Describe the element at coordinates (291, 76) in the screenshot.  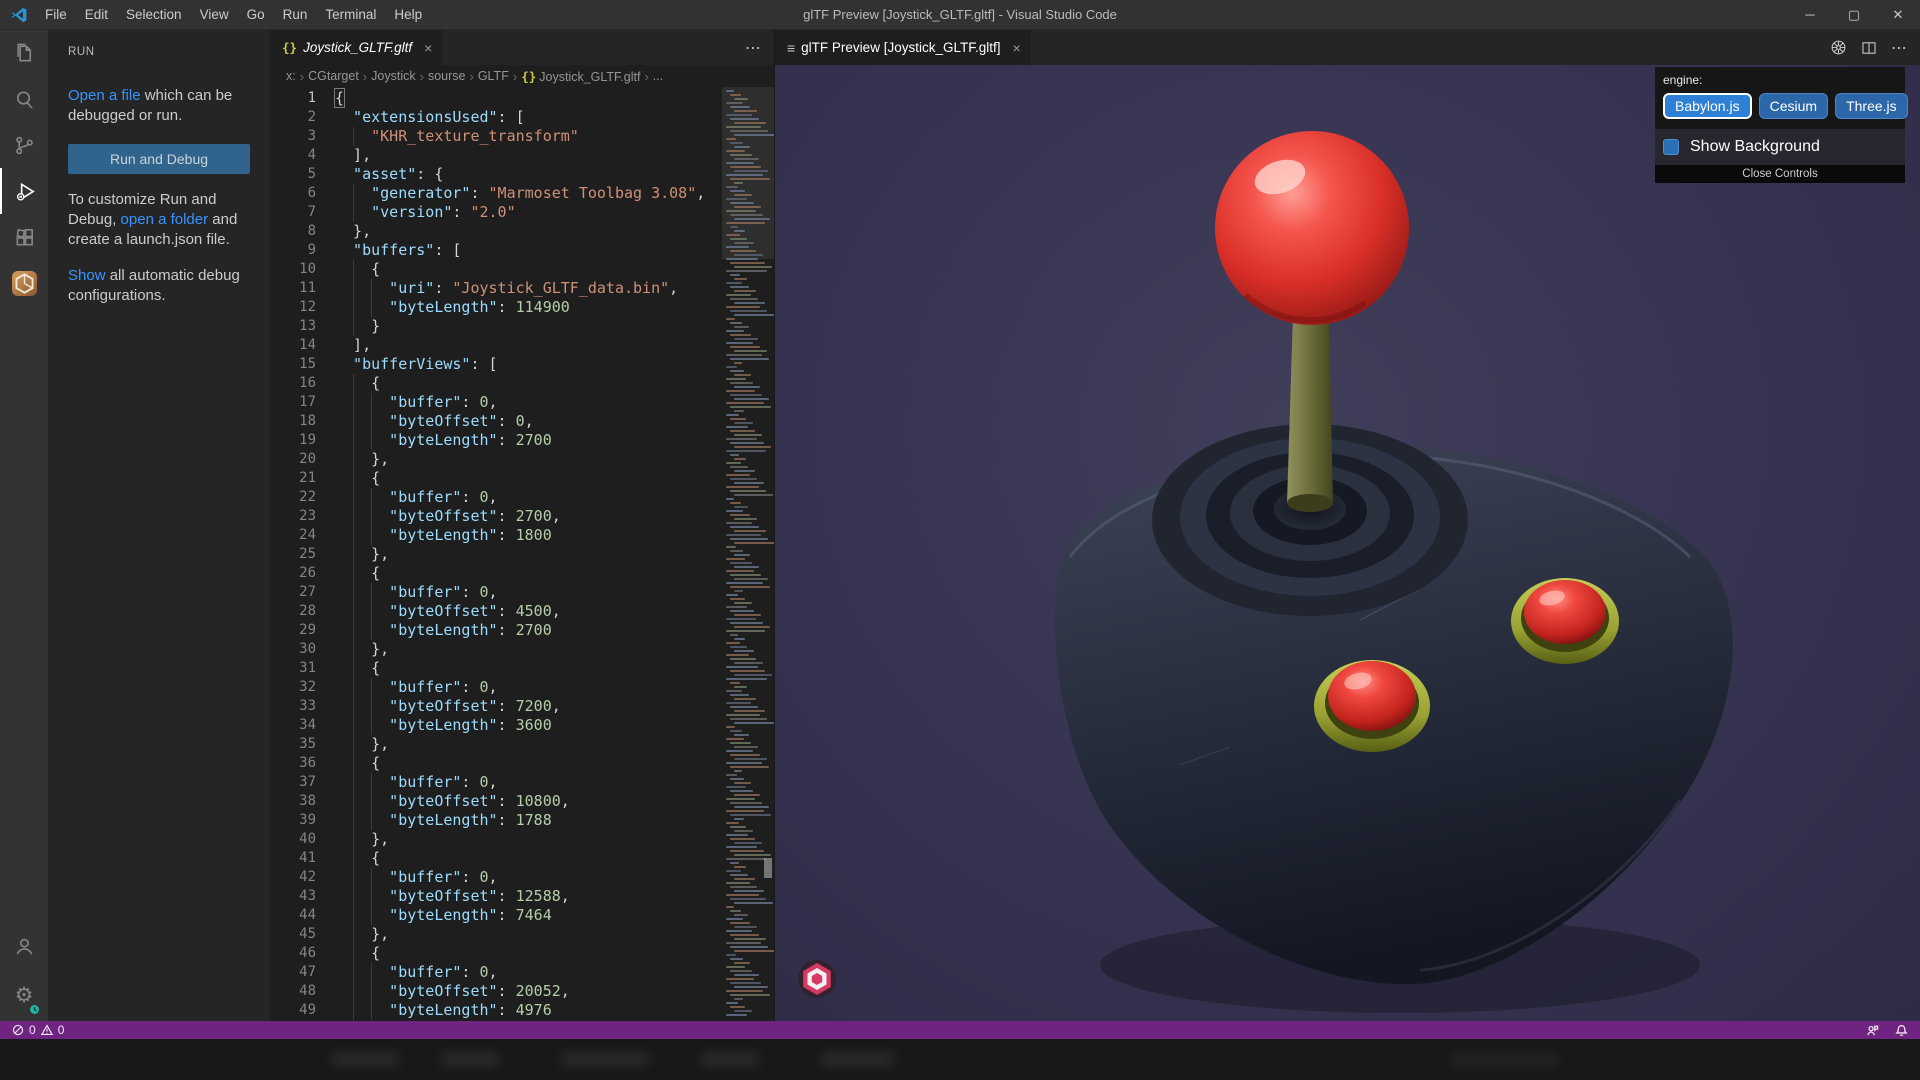
I see `breadcrumb-item: x:` at that location.